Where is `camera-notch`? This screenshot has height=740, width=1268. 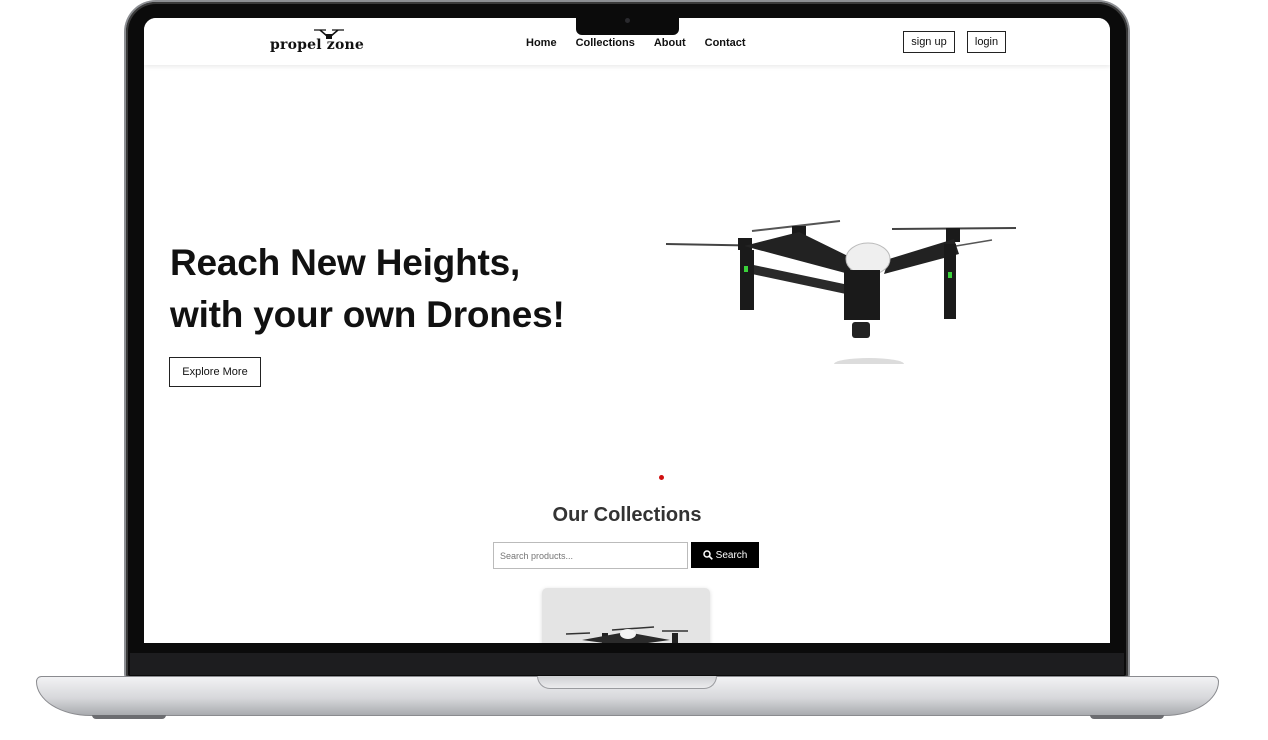
camera-notch is located at coordinates (627, 25).